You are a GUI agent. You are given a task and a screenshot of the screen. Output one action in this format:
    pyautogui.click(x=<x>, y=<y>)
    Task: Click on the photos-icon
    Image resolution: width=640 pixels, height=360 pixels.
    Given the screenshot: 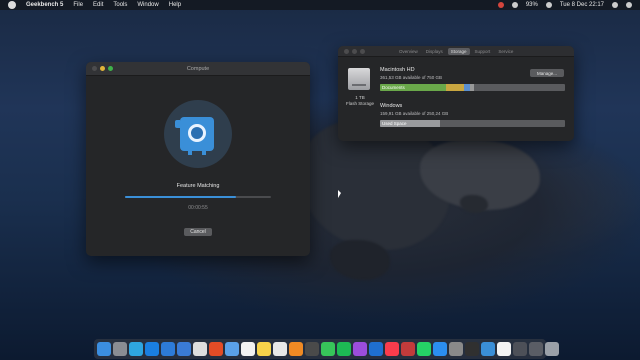 What is the action you would take?
    pyautogui.click(x=280, y=349)
    